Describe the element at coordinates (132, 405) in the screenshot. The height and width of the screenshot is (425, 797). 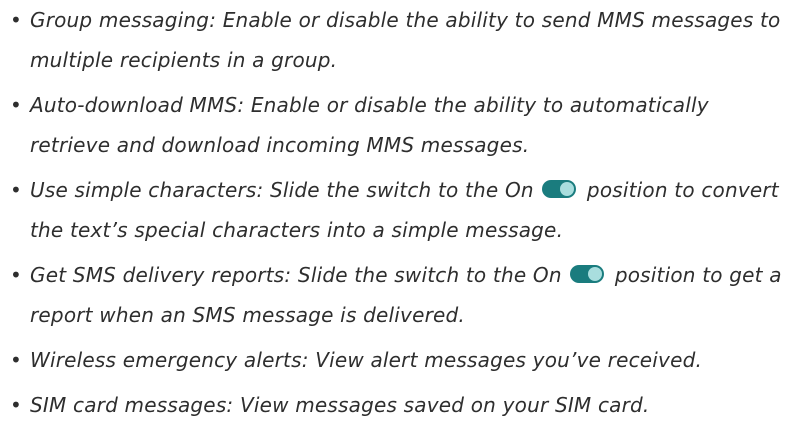
I see `item-label: SIM card messages:` at that location.